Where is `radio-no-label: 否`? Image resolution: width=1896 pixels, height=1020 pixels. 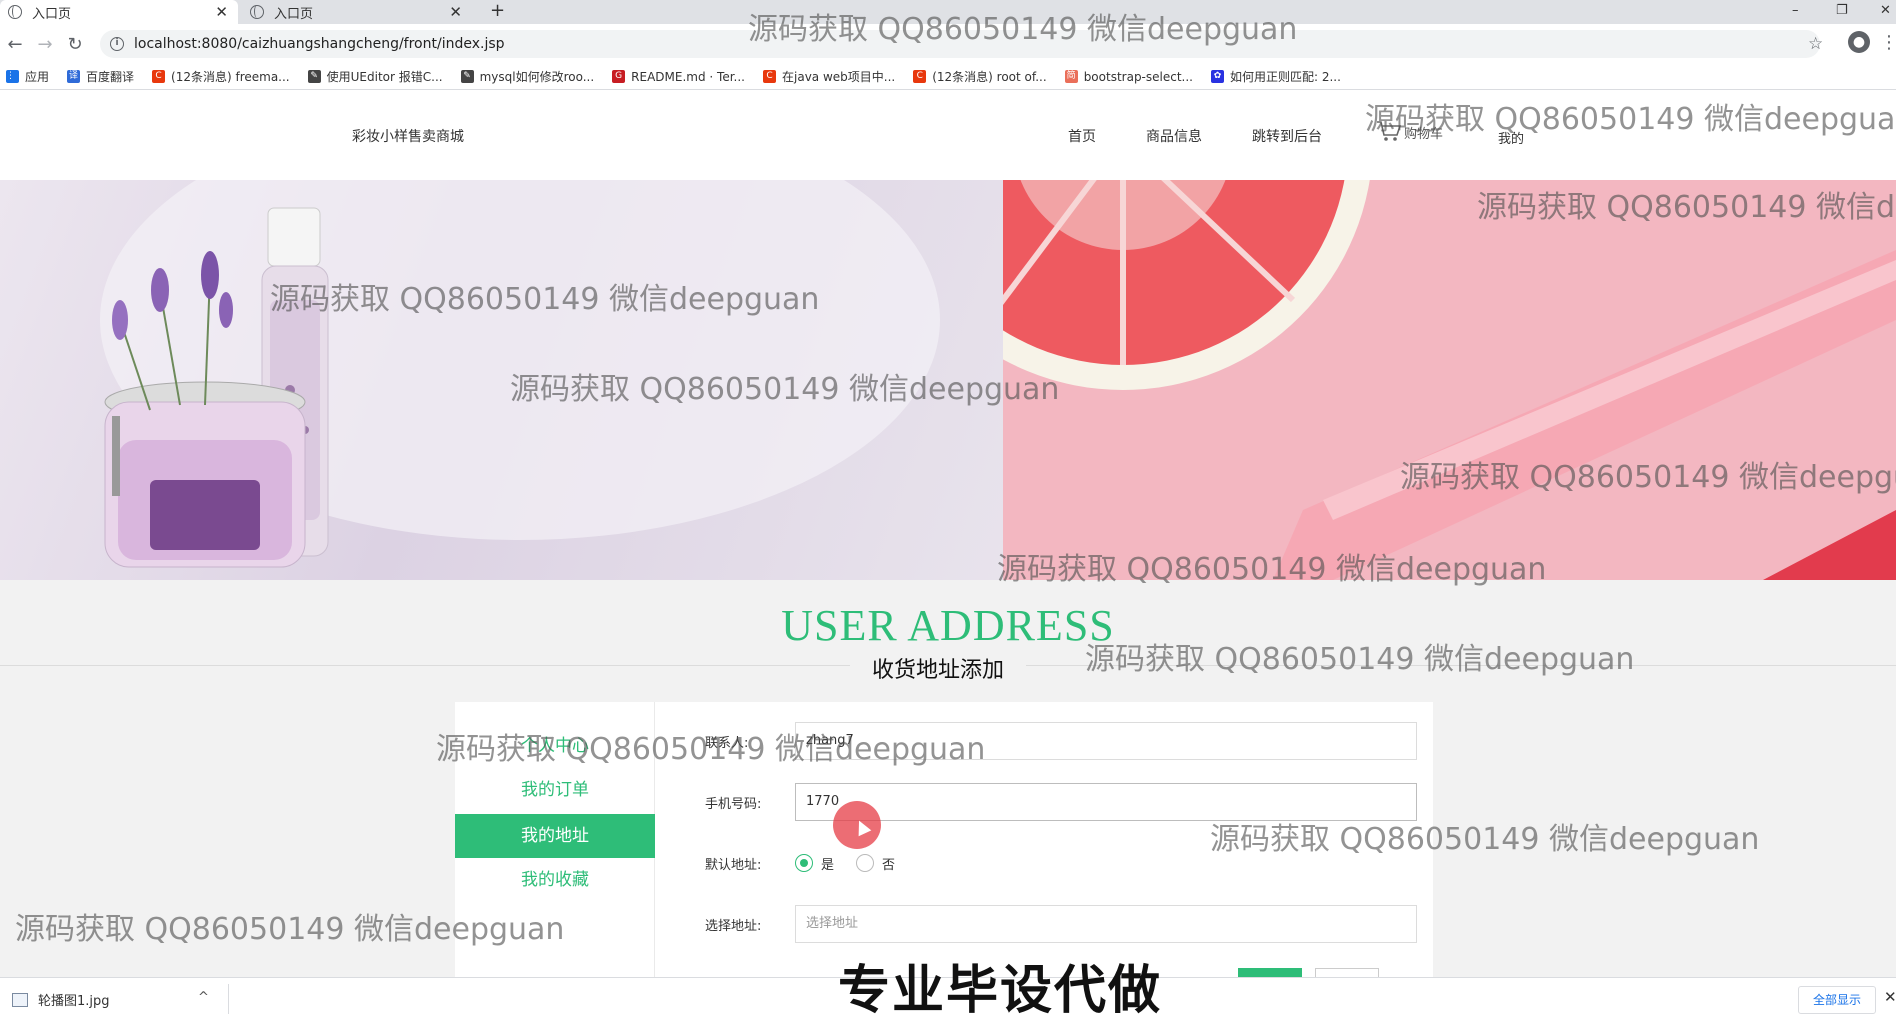
radio-no-label: 否 is located at coordinates (888, 863).